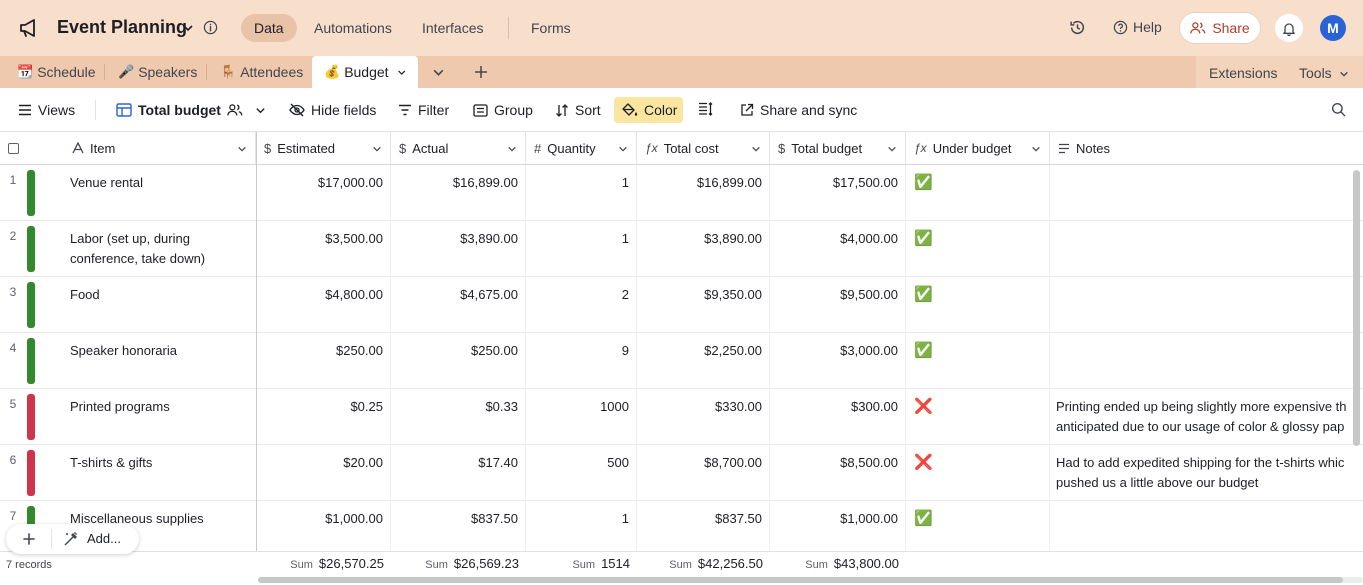 The height and width of the screenshot is (585, 1363). What do you see at coordinates (13, 148) in the screenshot?
I see `select-all-checkbox` at bounding box center [13, 148].